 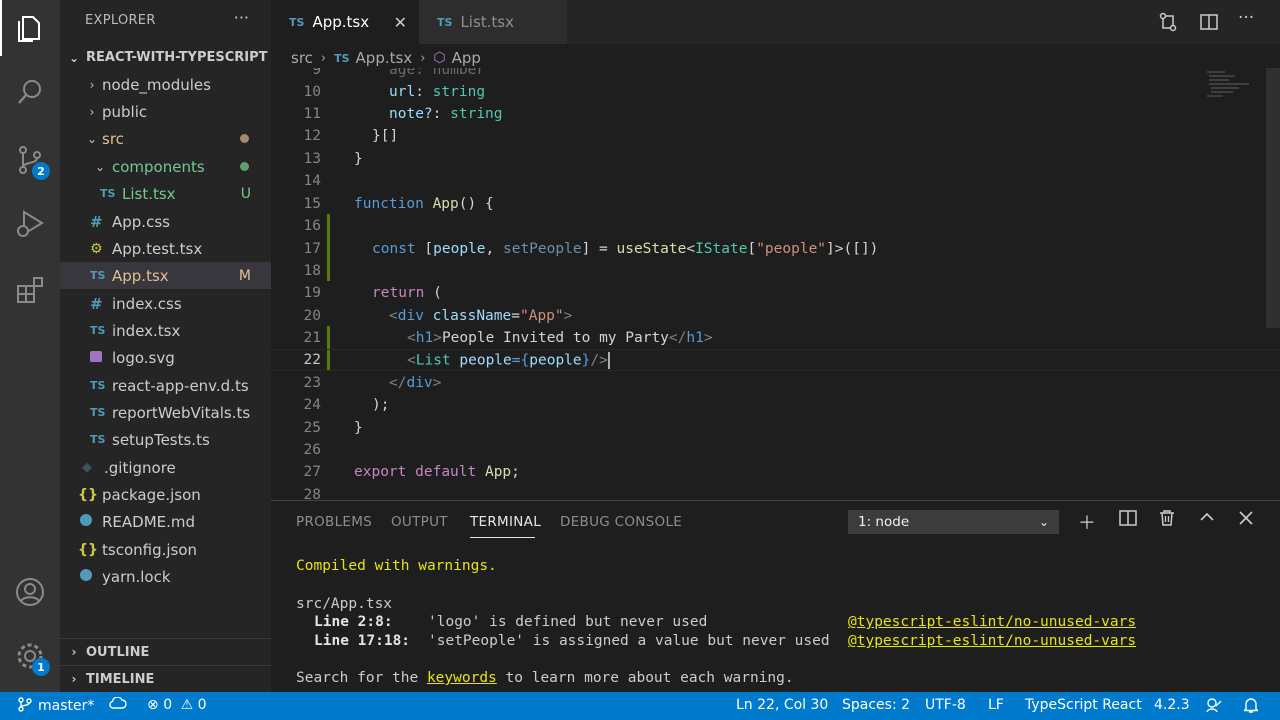 I want to click on terminal-warning-message: 'logo' is defined but never used, so click(x=568, y=622).